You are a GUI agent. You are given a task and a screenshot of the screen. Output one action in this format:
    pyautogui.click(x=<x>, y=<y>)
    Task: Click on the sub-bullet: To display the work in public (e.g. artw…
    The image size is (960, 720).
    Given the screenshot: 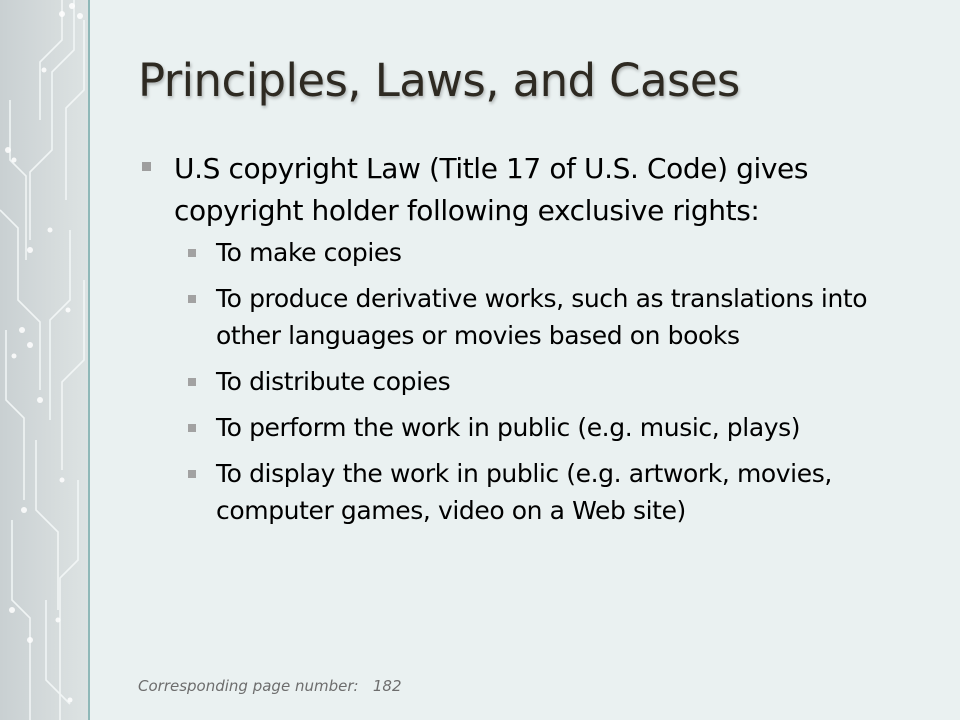 What is the action you would take?
    pyautogui.click(x=551, y=492)
    